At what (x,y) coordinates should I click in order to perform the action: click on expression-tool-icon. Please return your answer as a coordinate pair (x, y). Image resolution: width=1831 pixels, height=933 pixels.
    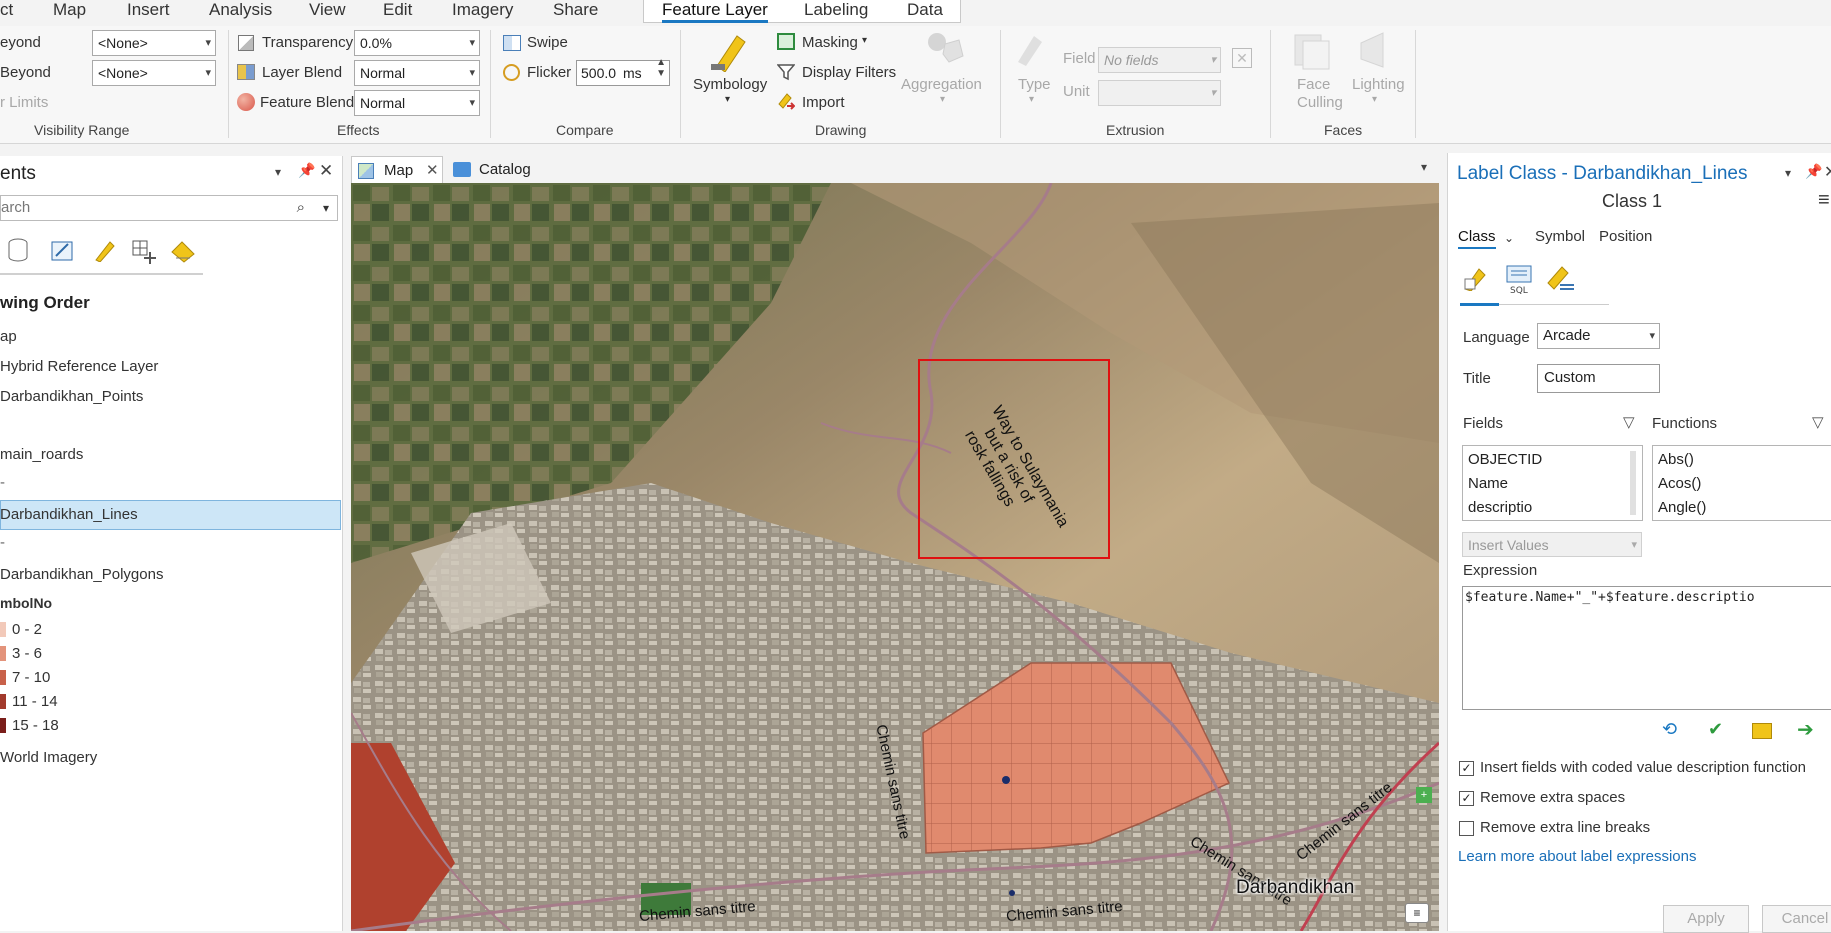
    Looking at the image, I should click on (1476, 278).